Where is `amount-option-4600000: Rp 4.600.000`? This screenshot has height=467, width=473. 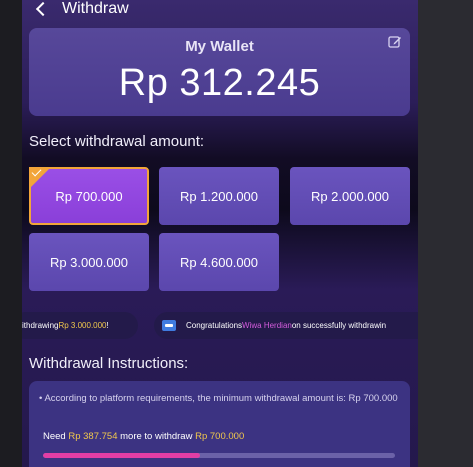
amount-option-4600000: Rp 4.600.000 is located at coordinates (219, 262).